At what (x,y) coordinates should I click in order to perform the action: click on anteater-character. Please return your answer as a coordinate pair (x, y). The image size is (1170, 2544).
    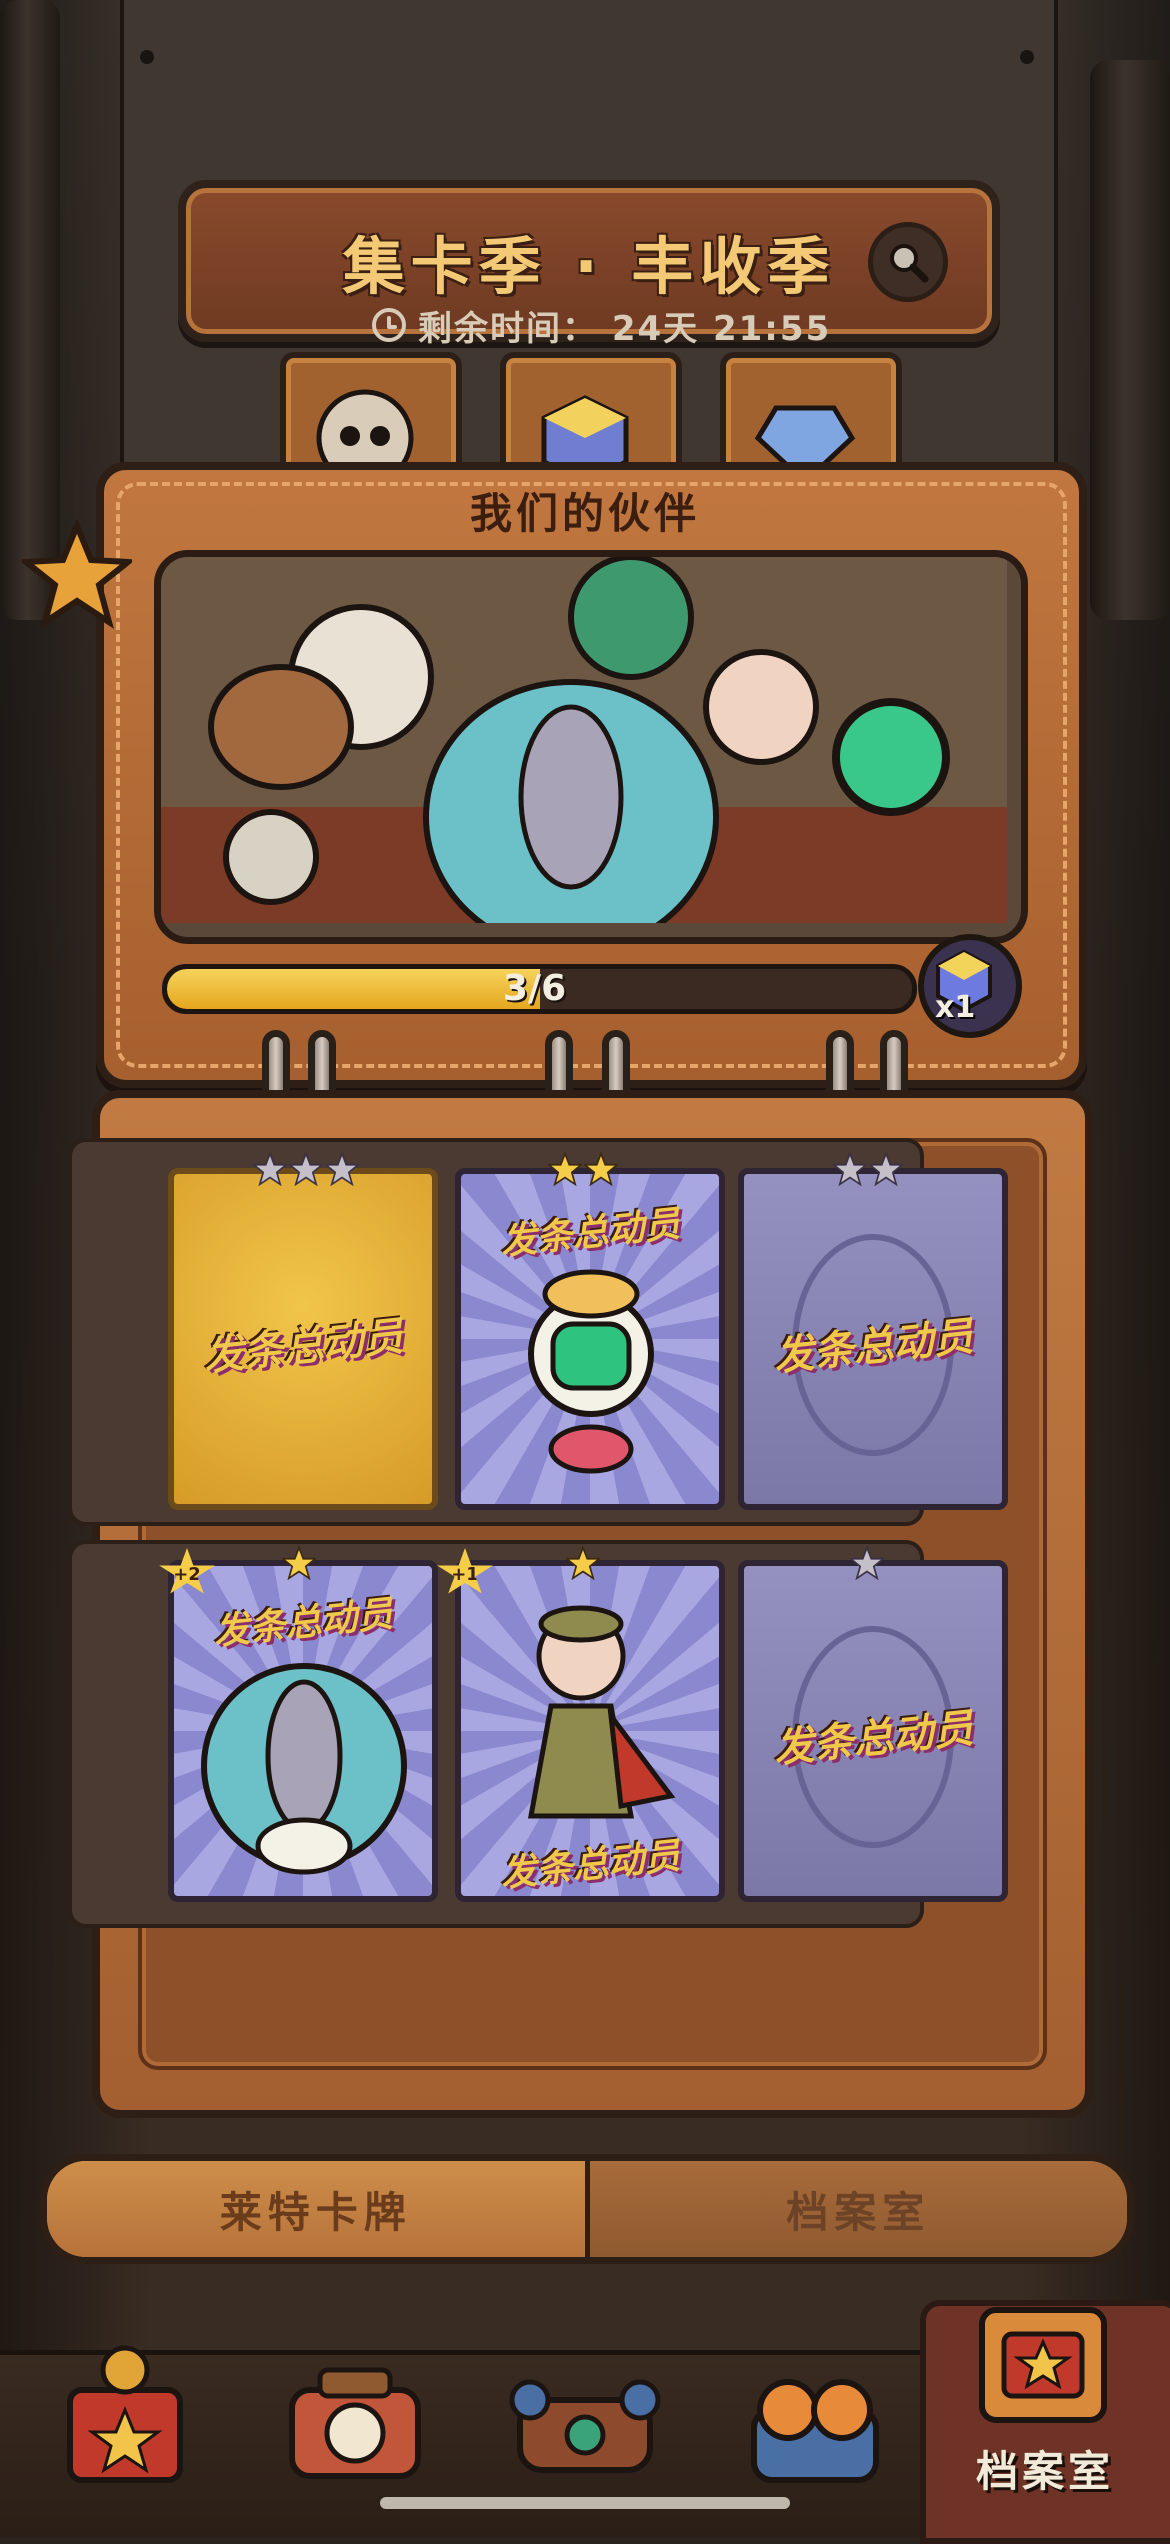
    Looking at the image, I should click on (304, 1769).